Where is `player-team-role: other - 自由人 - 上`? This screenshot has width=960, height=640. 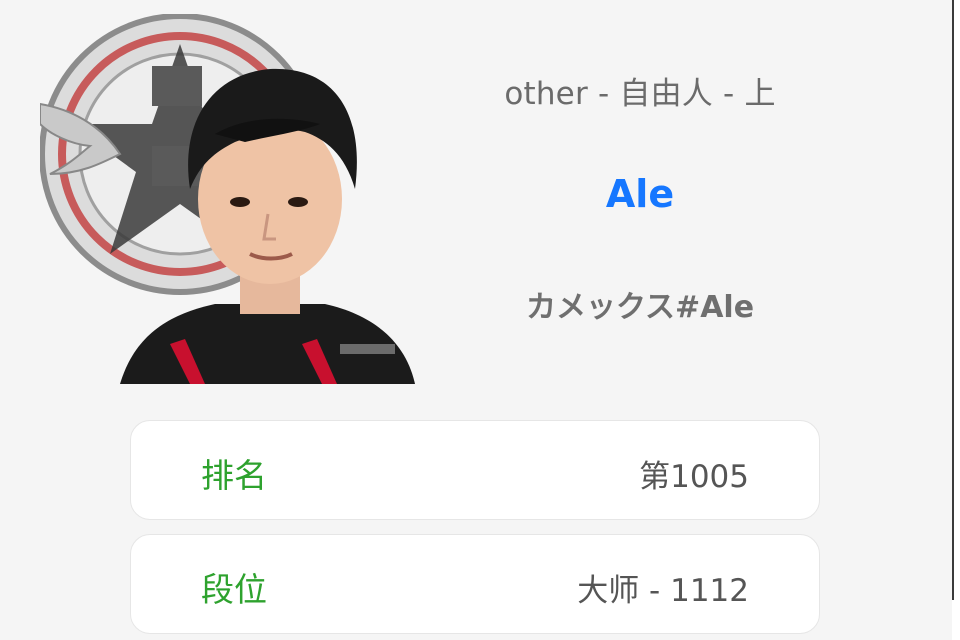
player-team-role: other - 自由人 - 上 is located at coordinates (640, 94).